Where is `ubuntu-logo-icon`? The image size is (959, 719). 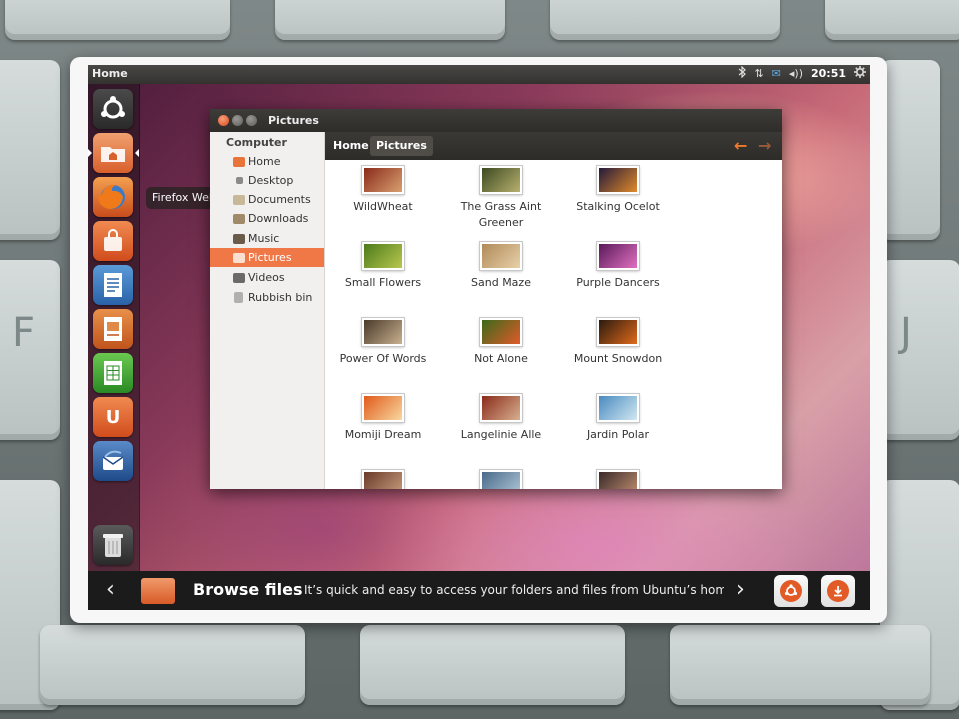 ubuntu-logo-icon is located at coordinates (113, 109).